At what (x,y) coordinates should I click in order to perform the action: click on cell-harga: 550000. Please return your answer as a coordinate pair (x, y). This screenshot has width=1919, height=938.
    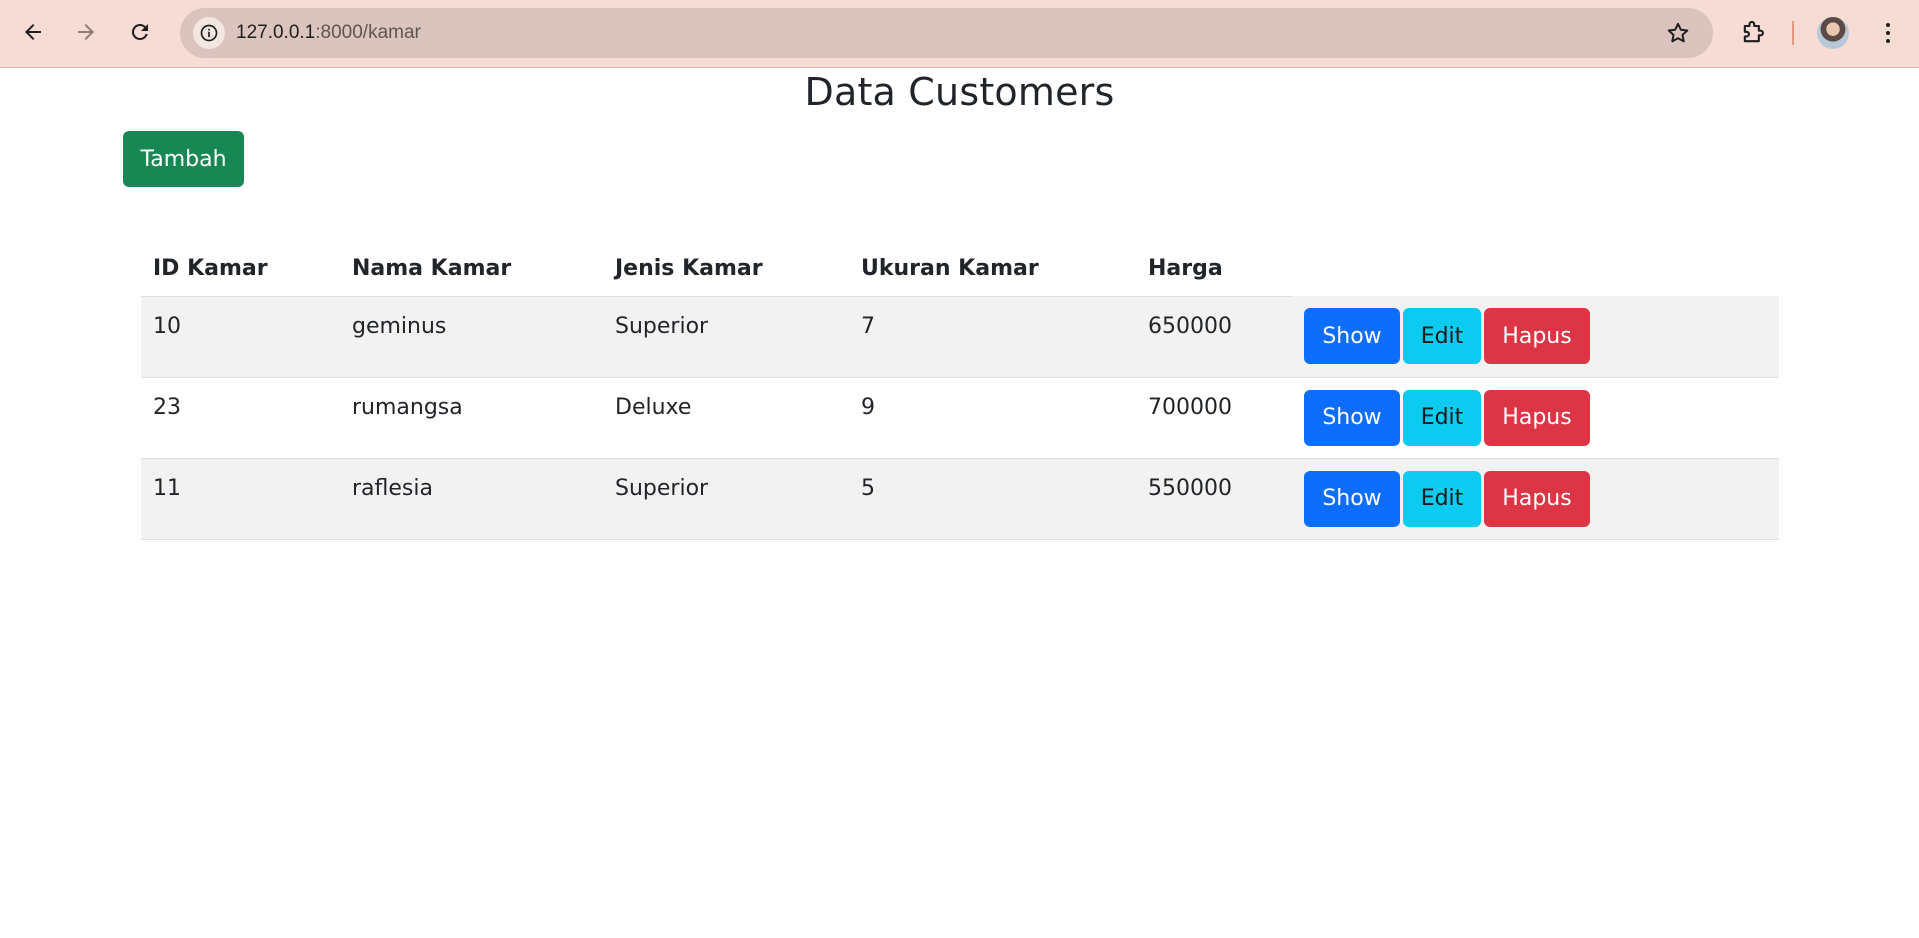
    Looking at the image, I should click on (1214, 499).